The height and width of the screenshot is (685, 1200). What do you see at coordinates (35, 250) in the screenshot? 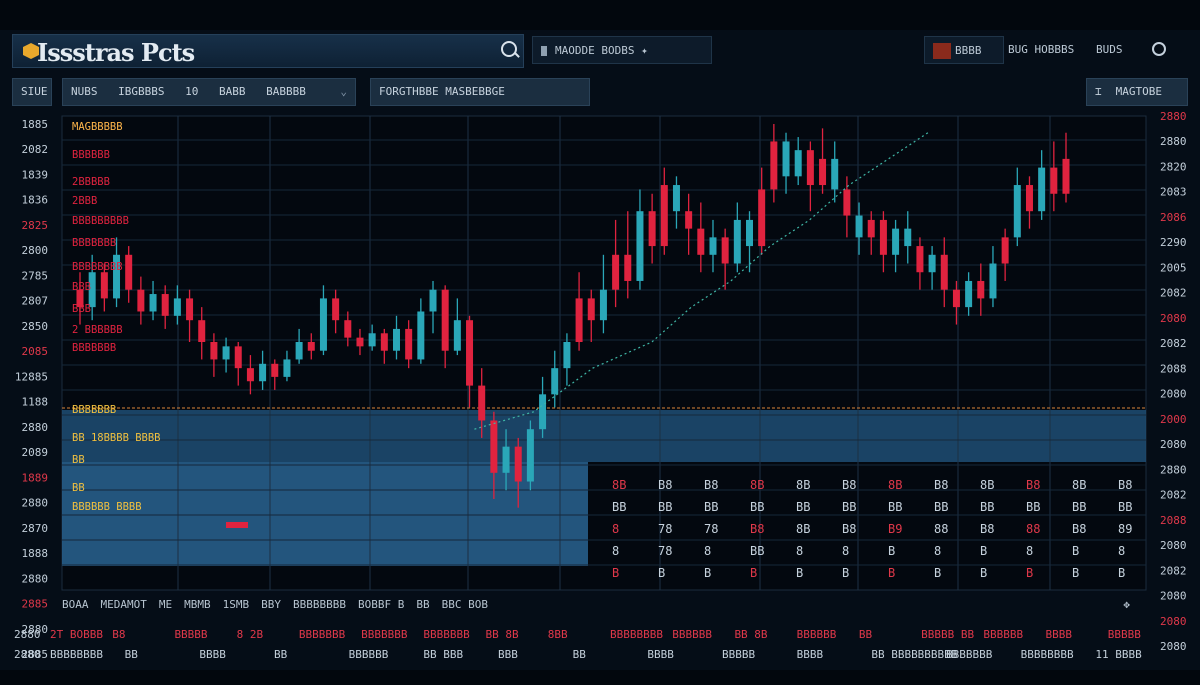
I see `left-axis-label: 2800` at bounding box center [35, 250].